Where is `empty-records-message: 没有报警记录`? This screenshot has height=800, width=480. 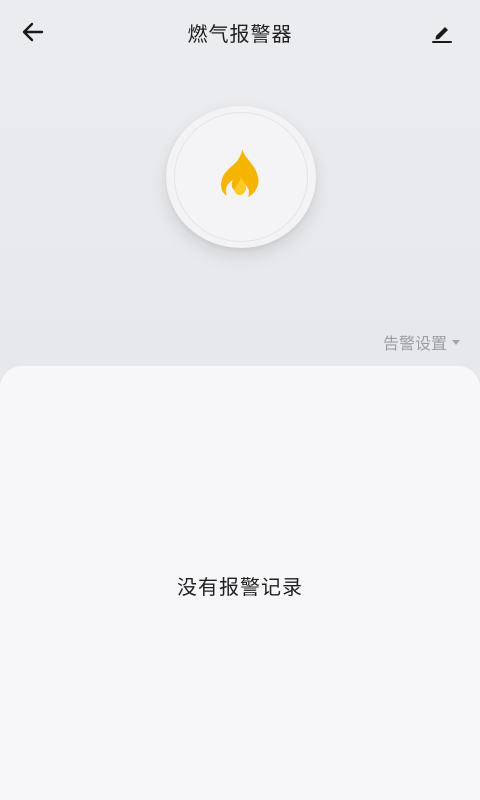
empty-records-message: 没有报警记录 is located at coordinates (240, 587).